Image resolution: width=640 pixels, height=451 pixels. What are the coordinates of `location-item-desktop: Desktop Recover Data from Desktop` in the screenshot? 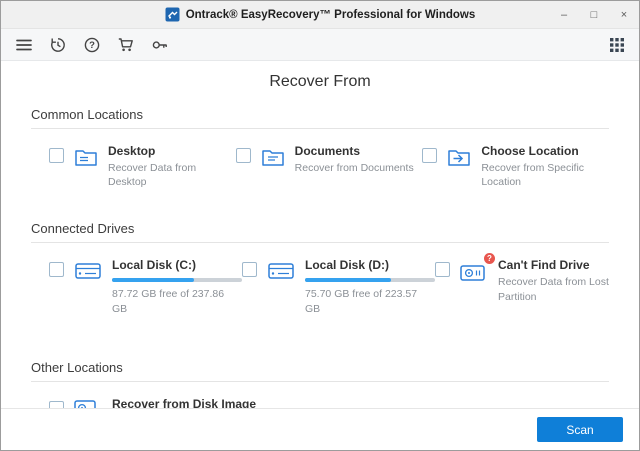 It's located at (142, 166).